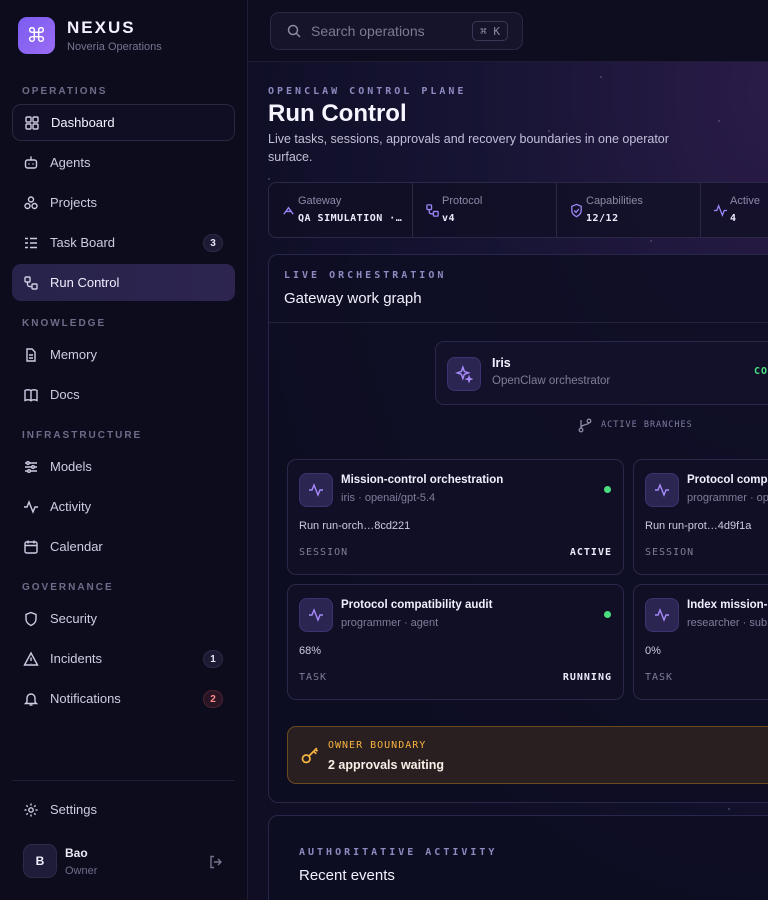 The image size is (768, 900). What do you see at coordinates (355, 526) in the screenshot?
I see `card-detail: Run run-orch…8cd221` at bounding box center [355, 526].